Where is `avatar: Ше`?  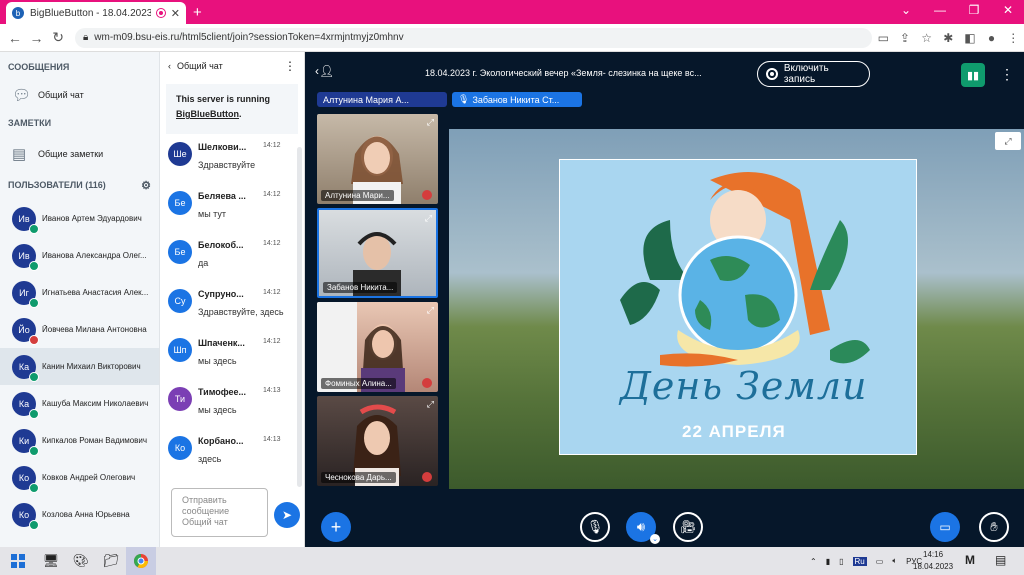
avatar: Ше is located at coordinates (180, 154).